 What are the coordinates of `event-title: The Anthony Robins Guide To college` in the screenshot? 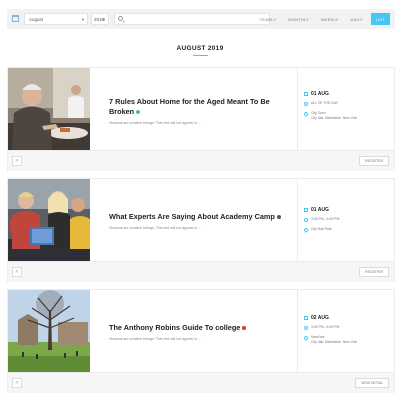 It's located at (199, 328).